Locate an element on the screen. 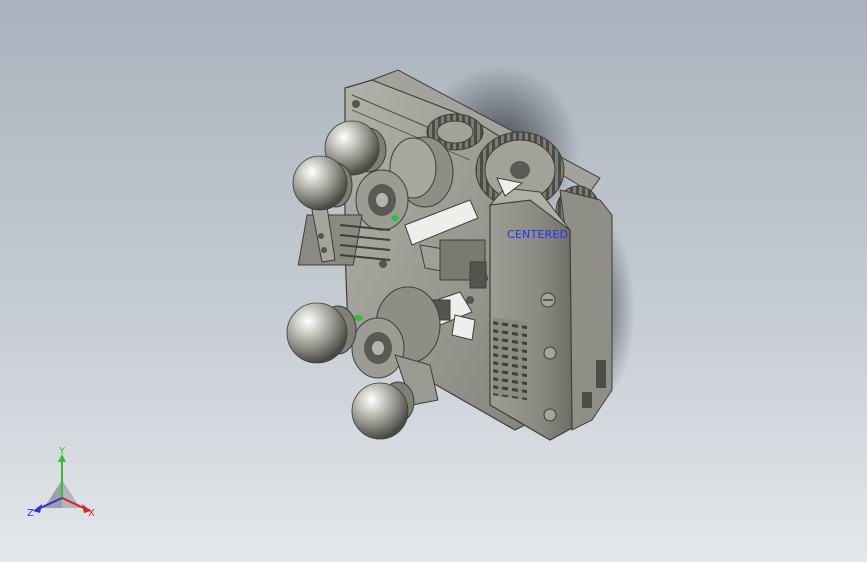 The height and width of the screenshot is (562, 867). dimension-annotation: CENTERED is located at coordinates (537, 234).